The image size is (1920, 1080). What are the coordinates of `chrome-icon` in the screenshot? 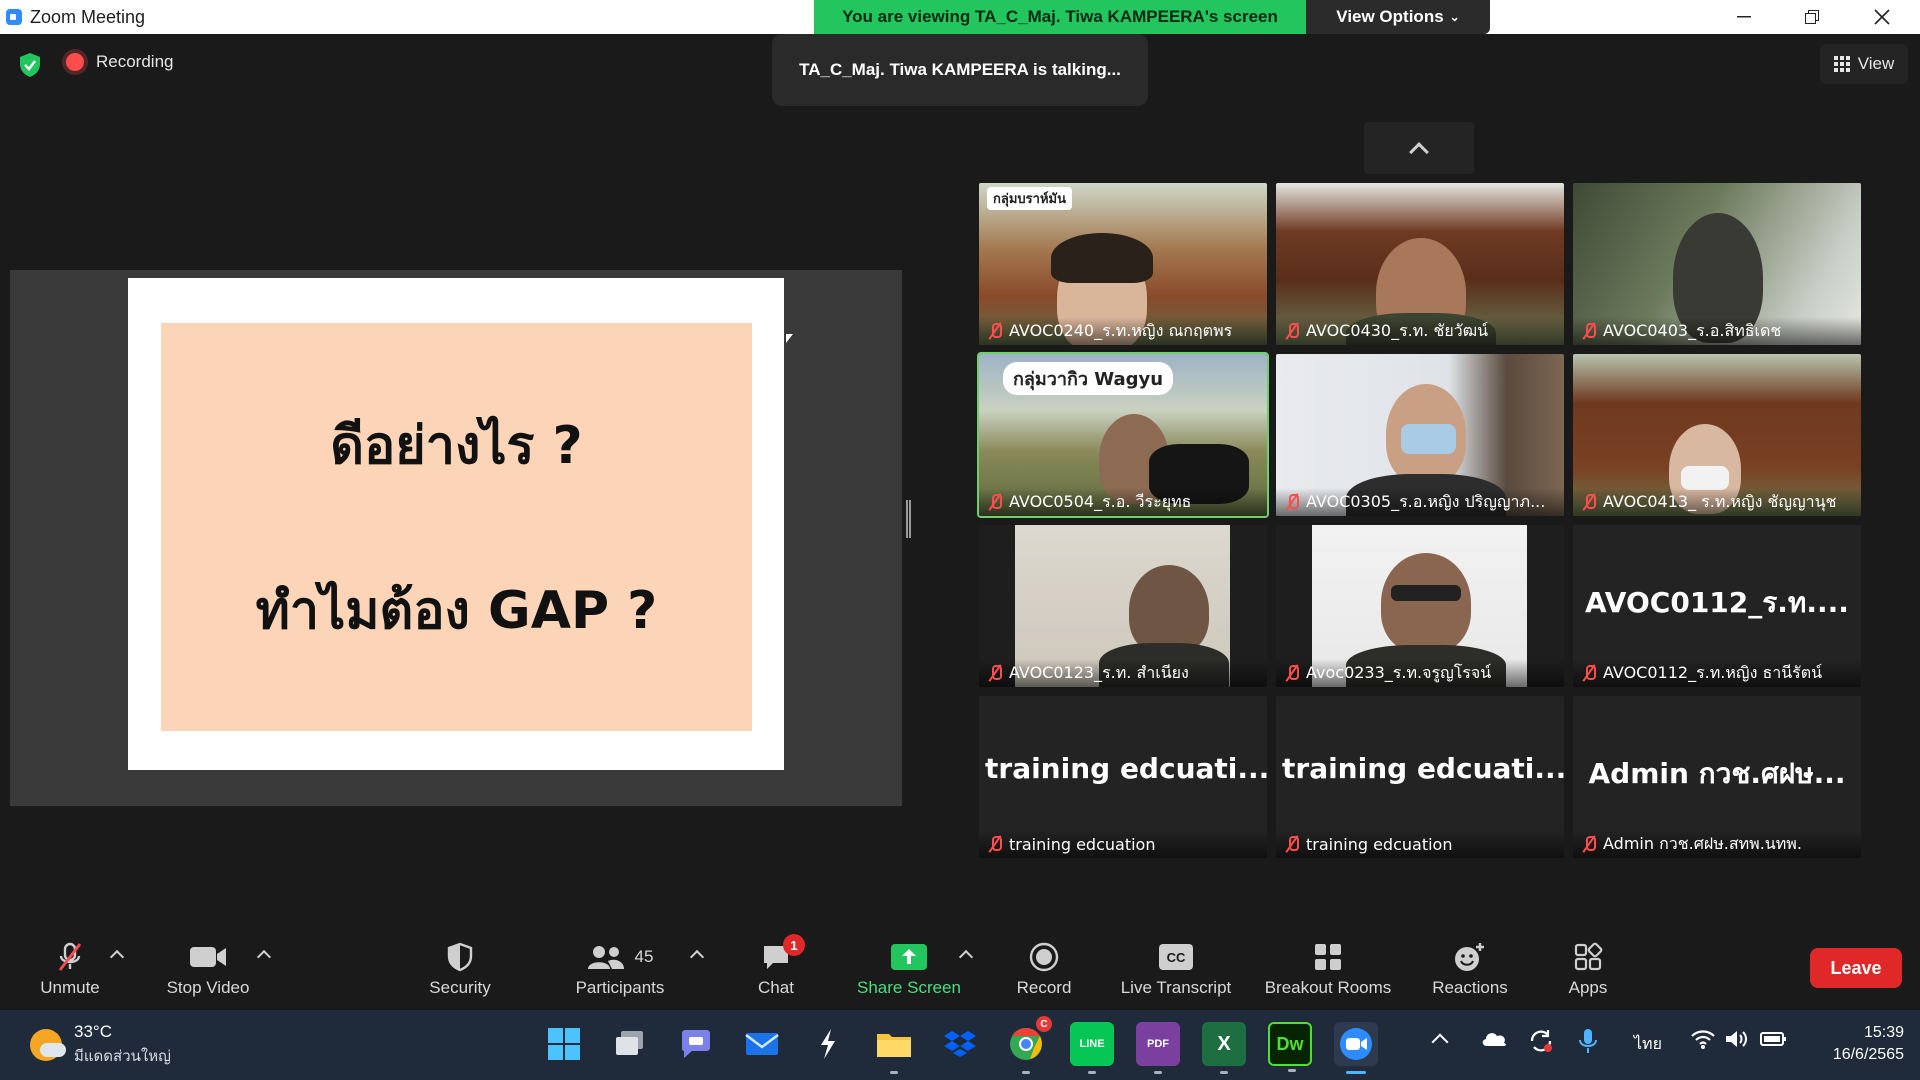 It's located at (1026, 1043).